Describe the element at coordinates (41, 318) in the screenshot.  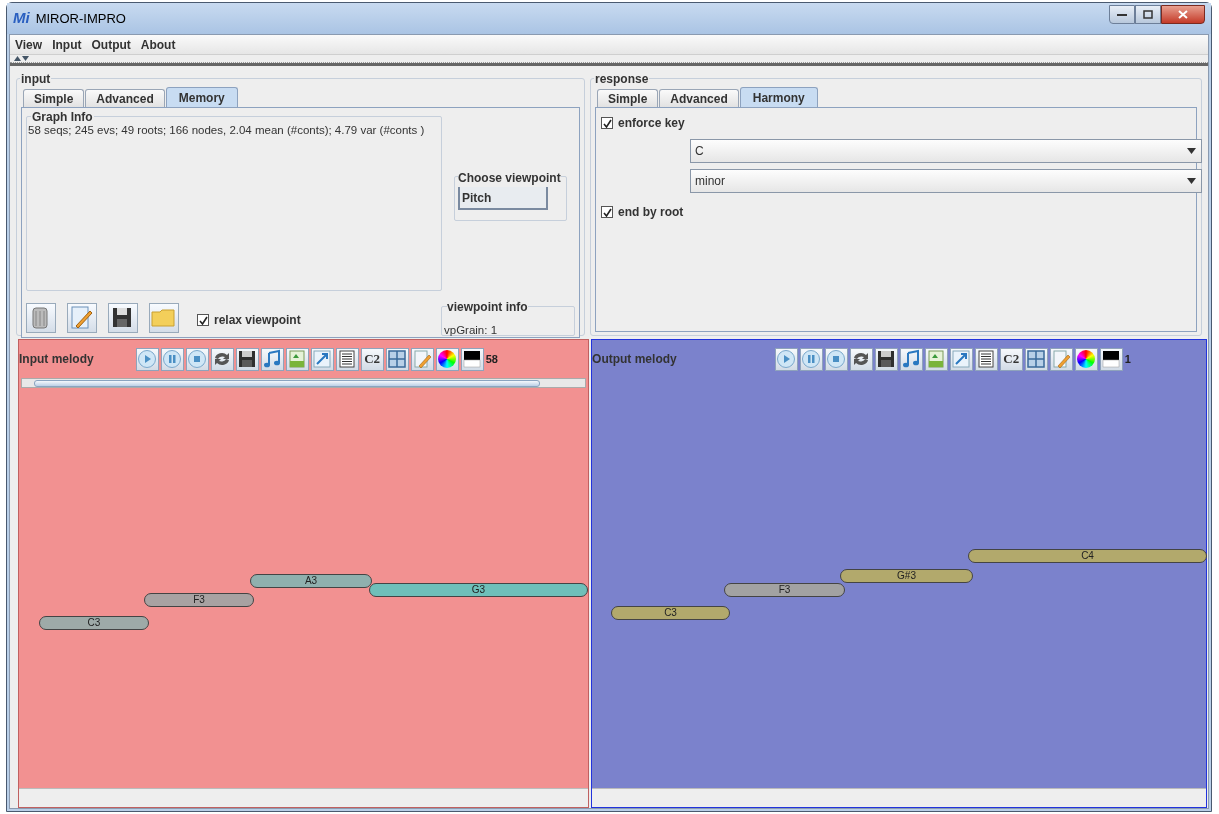
I see `delete-button` at that location.